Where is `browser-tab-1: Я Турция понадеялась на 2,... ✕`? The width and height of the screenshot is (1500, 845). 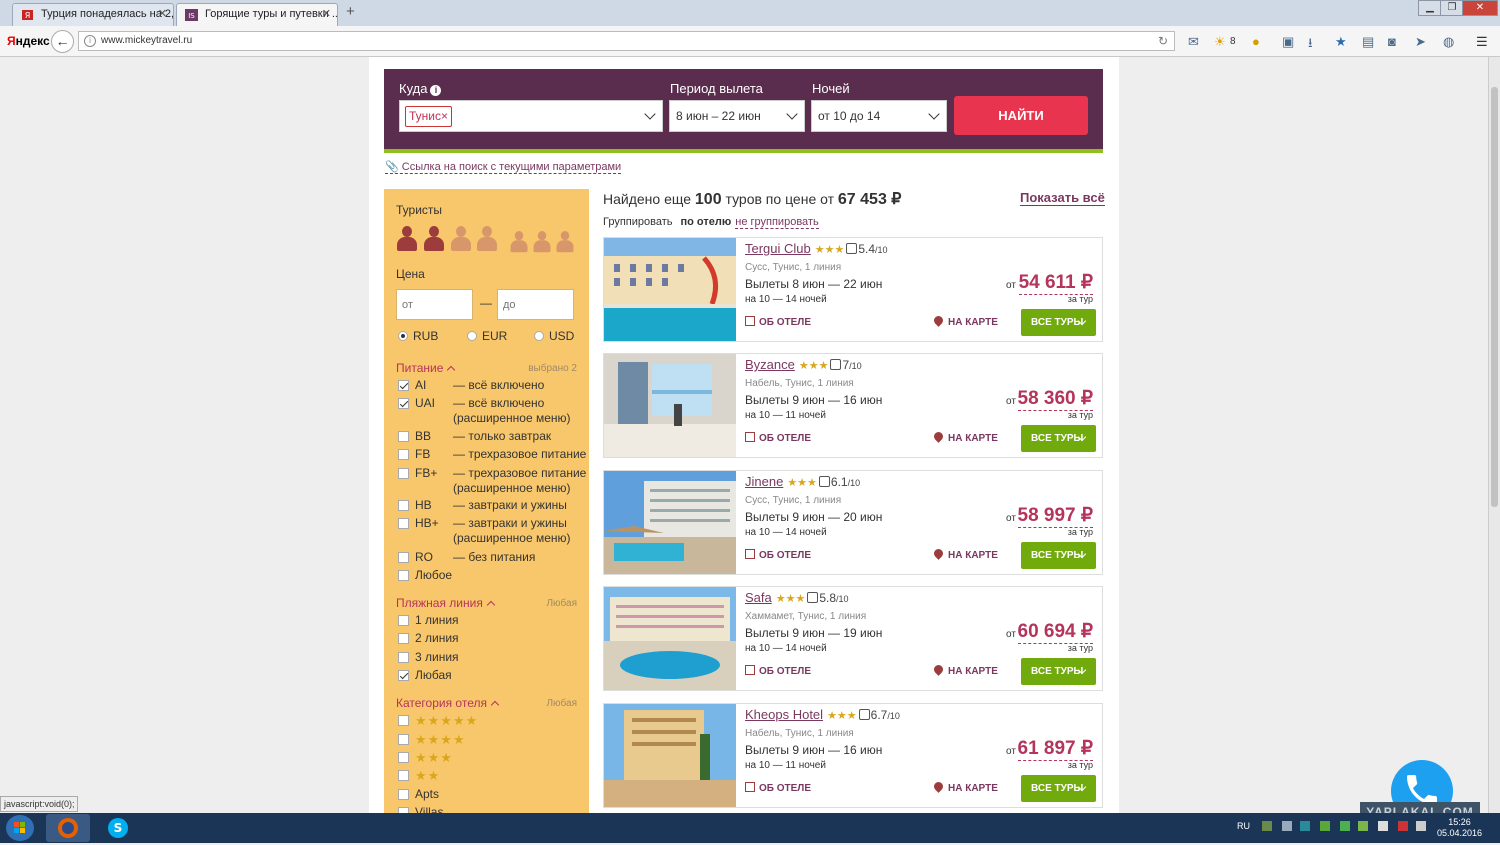 browser-tab-1: Я Турция понадеялась на 2,... ✕ is located at coordinates (93, 14).